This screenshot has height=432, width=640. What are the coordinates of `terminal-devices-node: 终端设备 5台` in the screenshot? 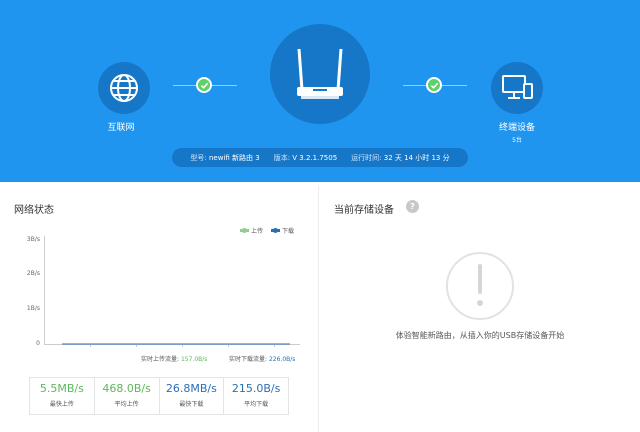 It's located at (517, 103).